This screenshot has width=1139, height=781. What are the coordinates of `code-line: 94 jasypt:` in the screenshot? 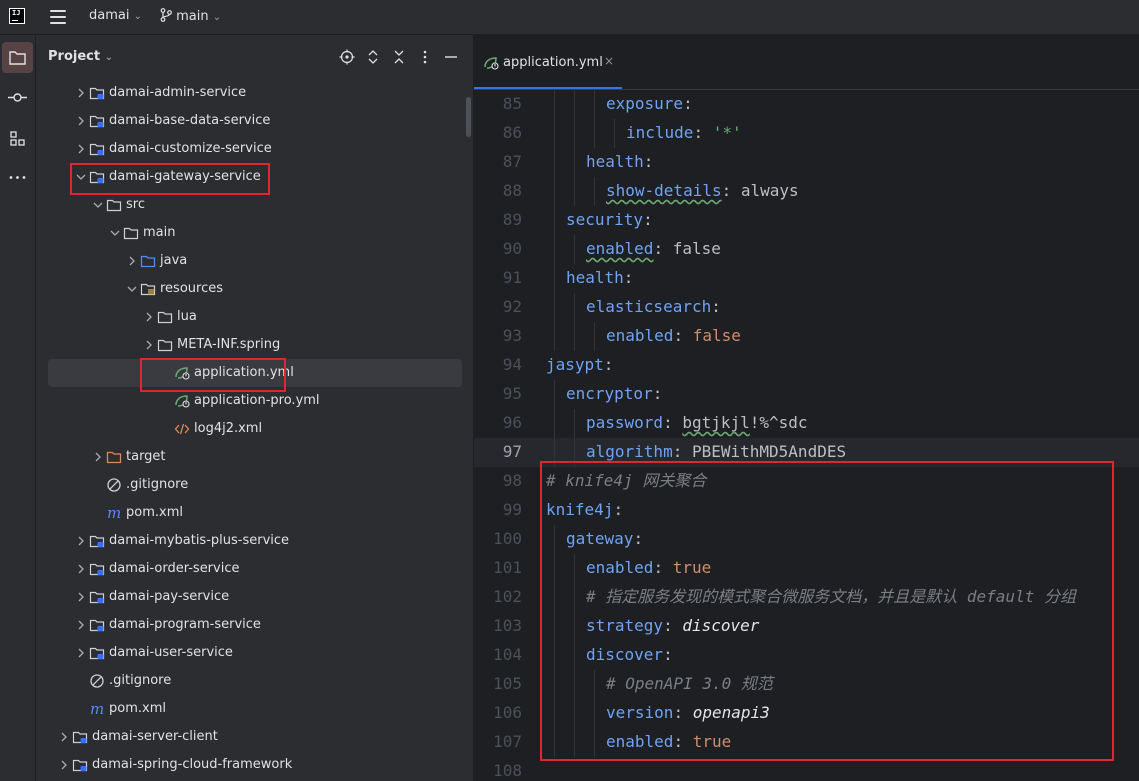 It's located at (806, 365).